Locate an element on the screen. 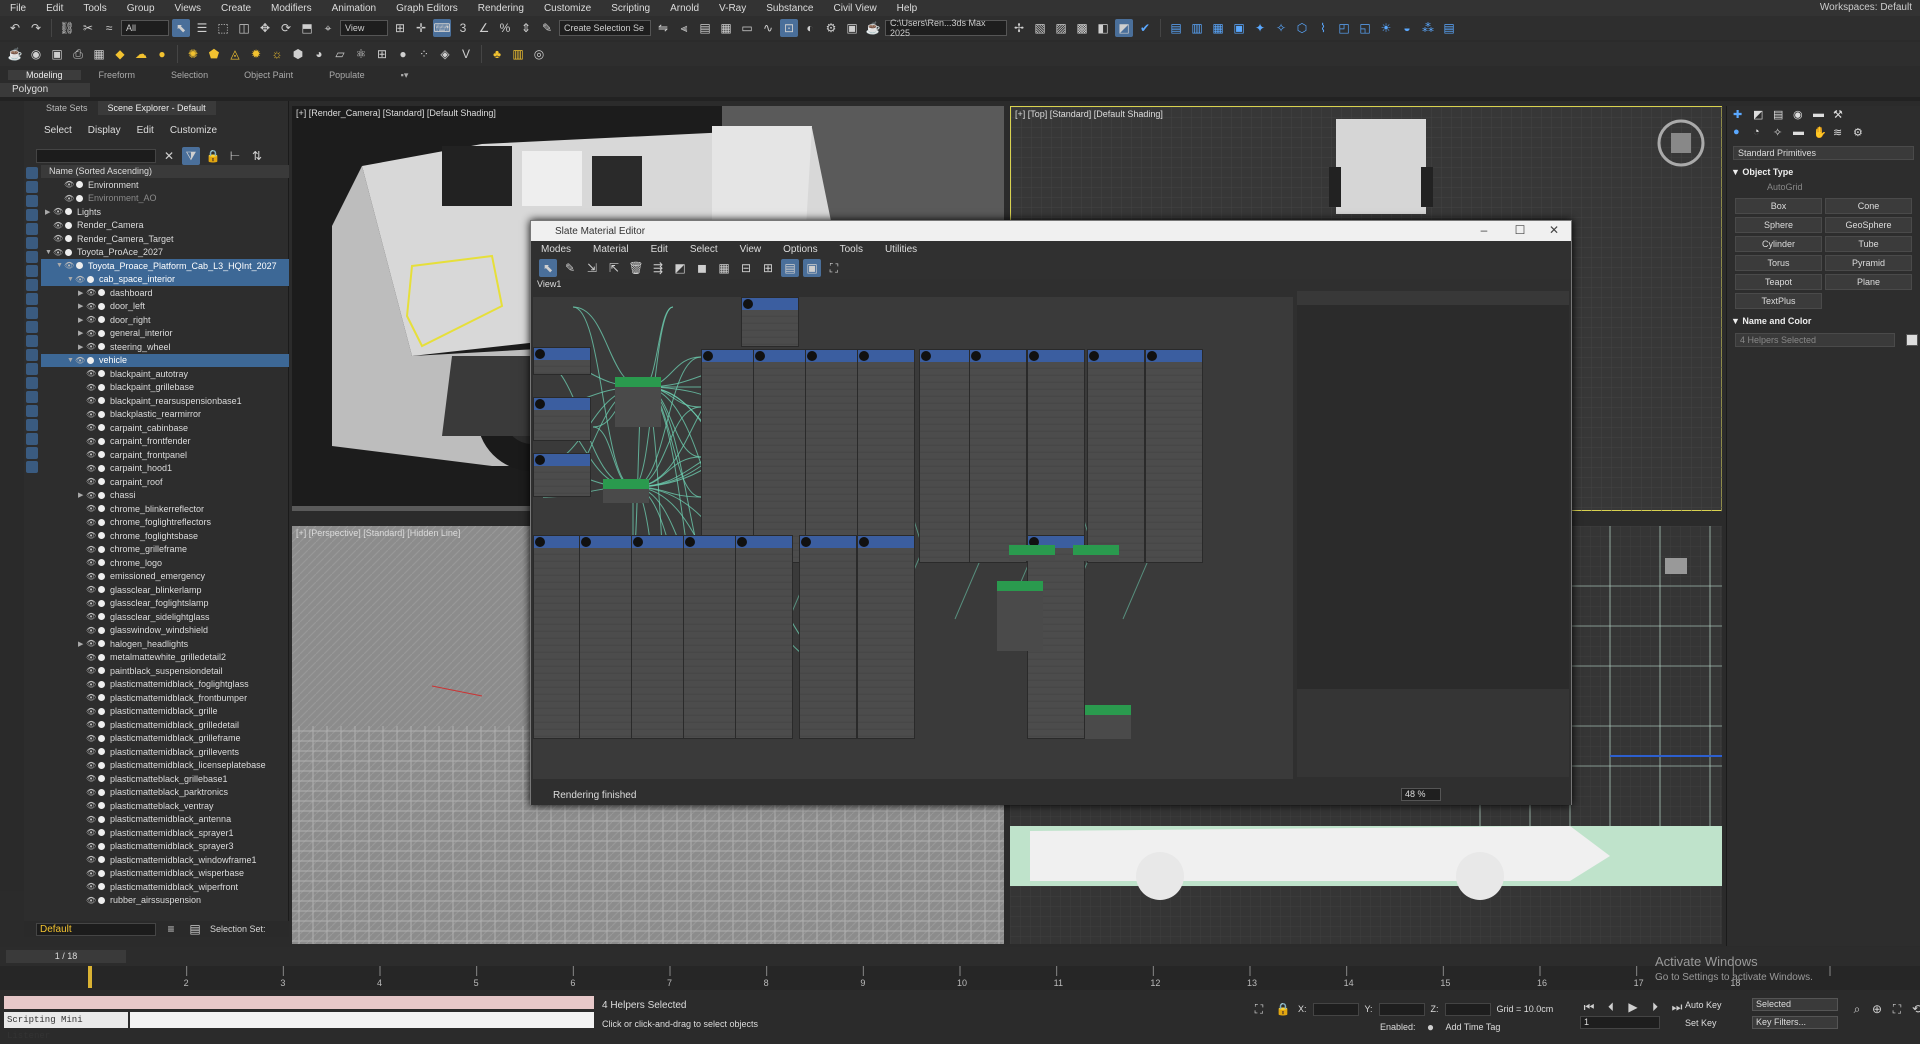 The width and height of the screenshot is (1920, 1044). ribbon-tab-object-paint: Object Paint is located at coordinates (268, 75).